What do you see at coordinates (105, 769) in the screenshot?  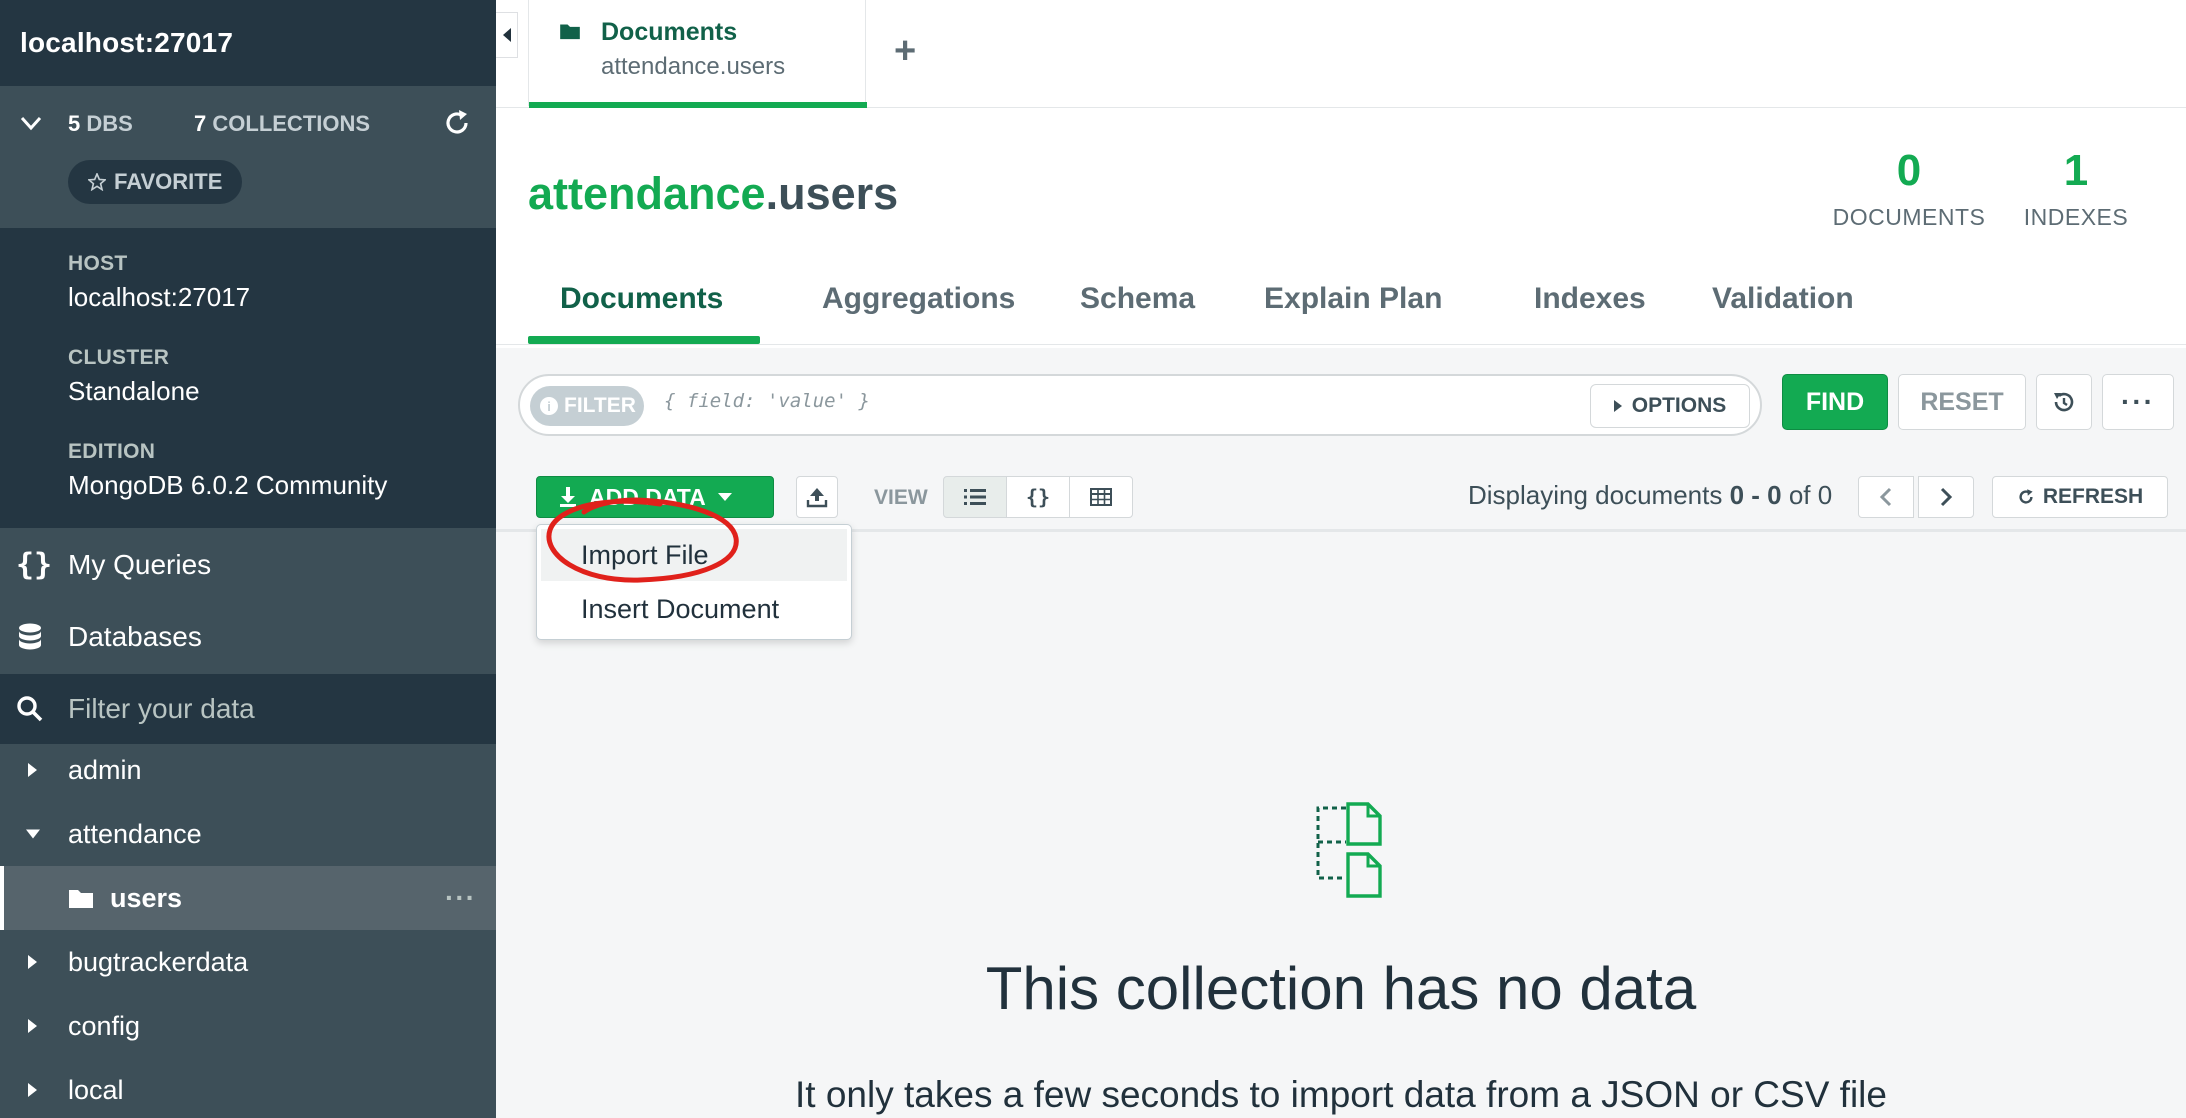 I see `db-name: admin` at bounding box center [105, 769].